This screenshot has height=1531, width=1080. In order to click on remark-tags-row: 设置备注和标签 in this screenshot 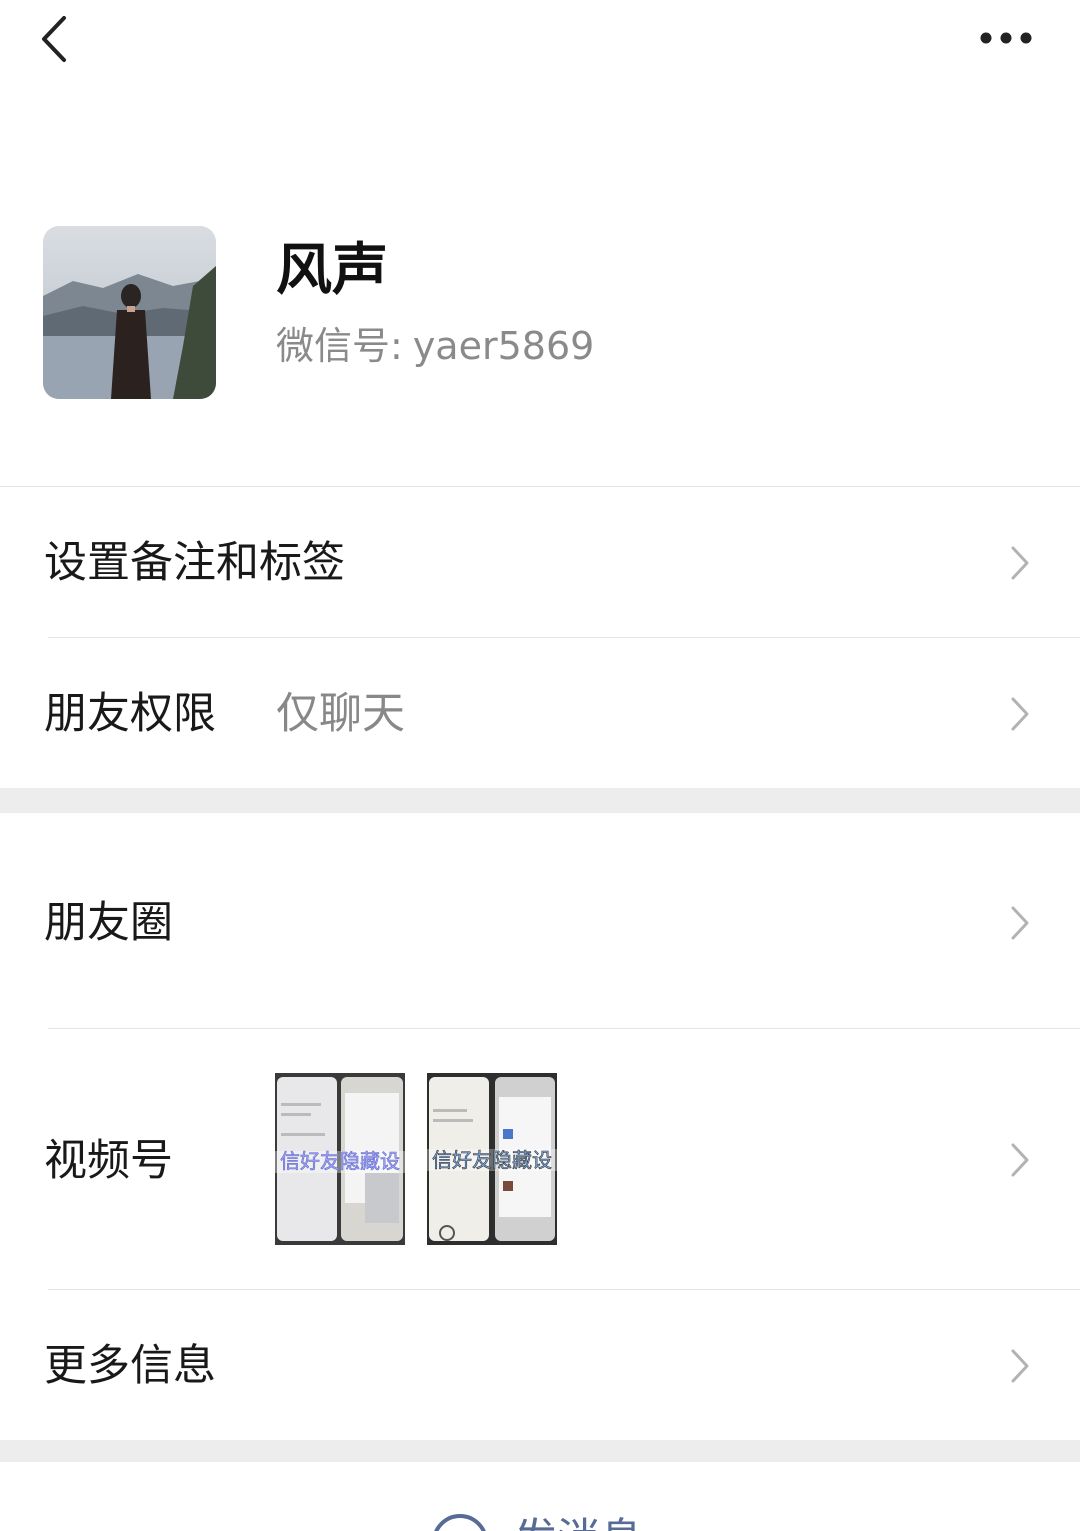, I will do `click(540, 562)`.